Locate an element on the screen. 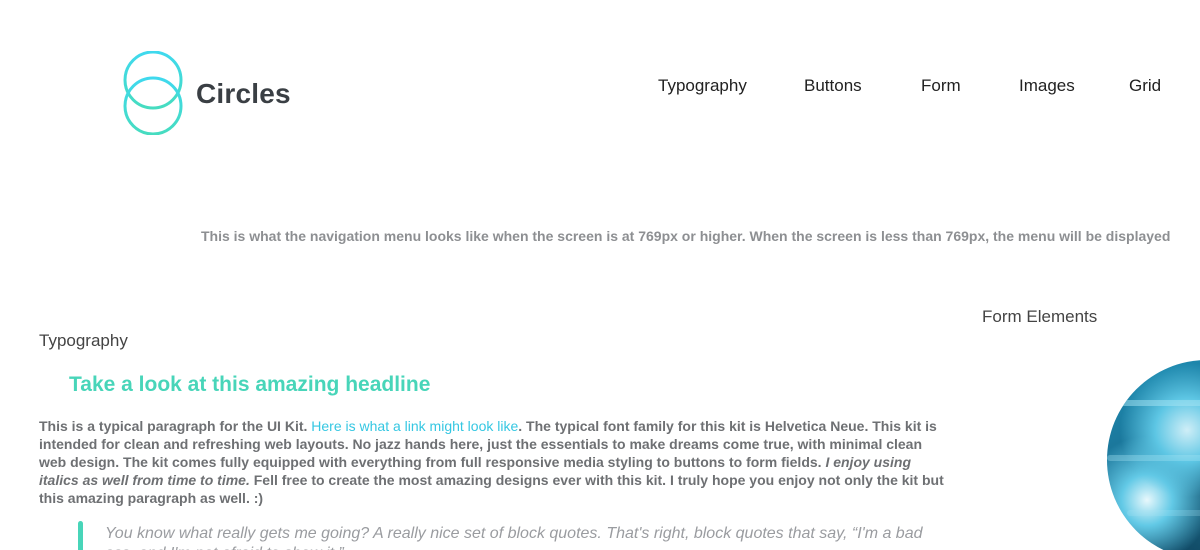  nav-item-images: Images is located at coordinates (1047, 86).